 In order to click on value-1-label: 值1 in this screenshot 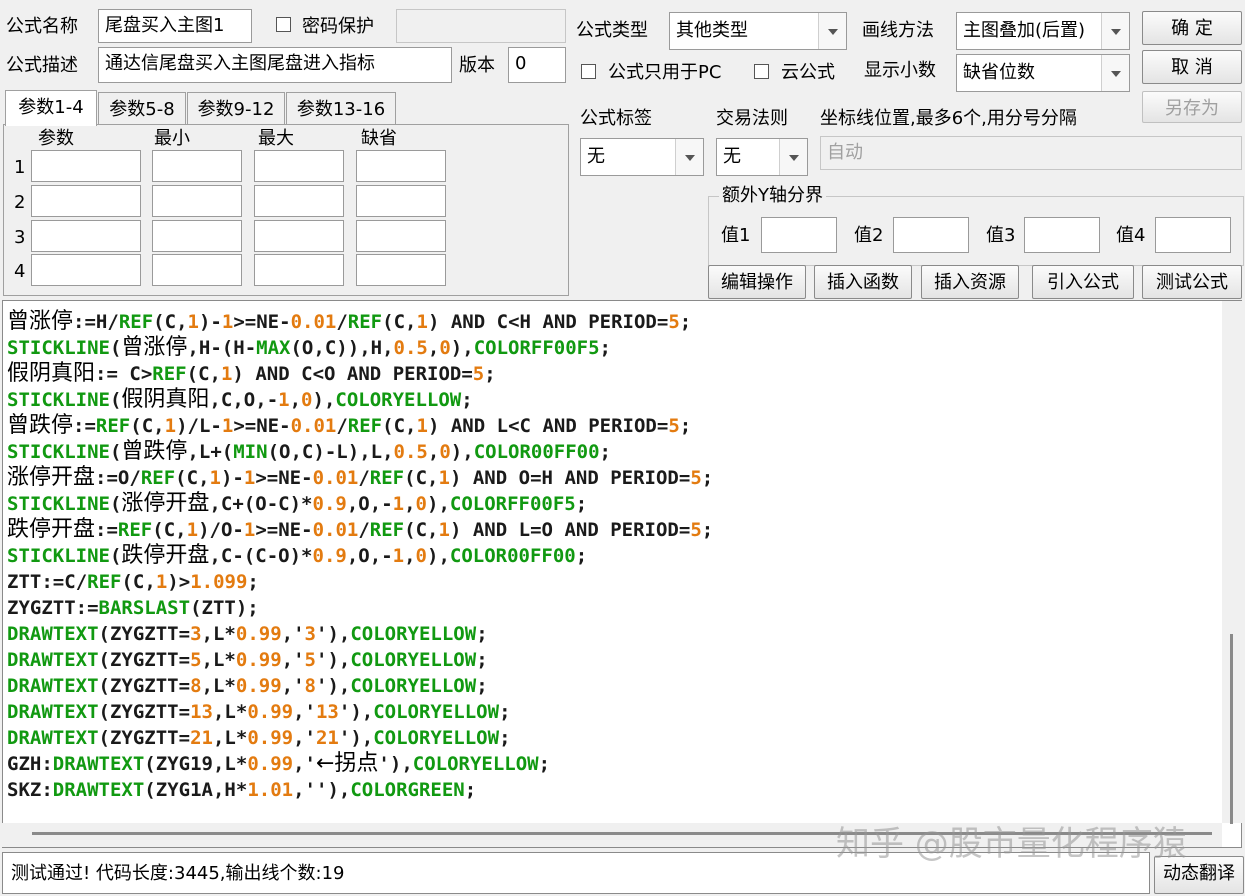, I will do `click(736, 235)`.